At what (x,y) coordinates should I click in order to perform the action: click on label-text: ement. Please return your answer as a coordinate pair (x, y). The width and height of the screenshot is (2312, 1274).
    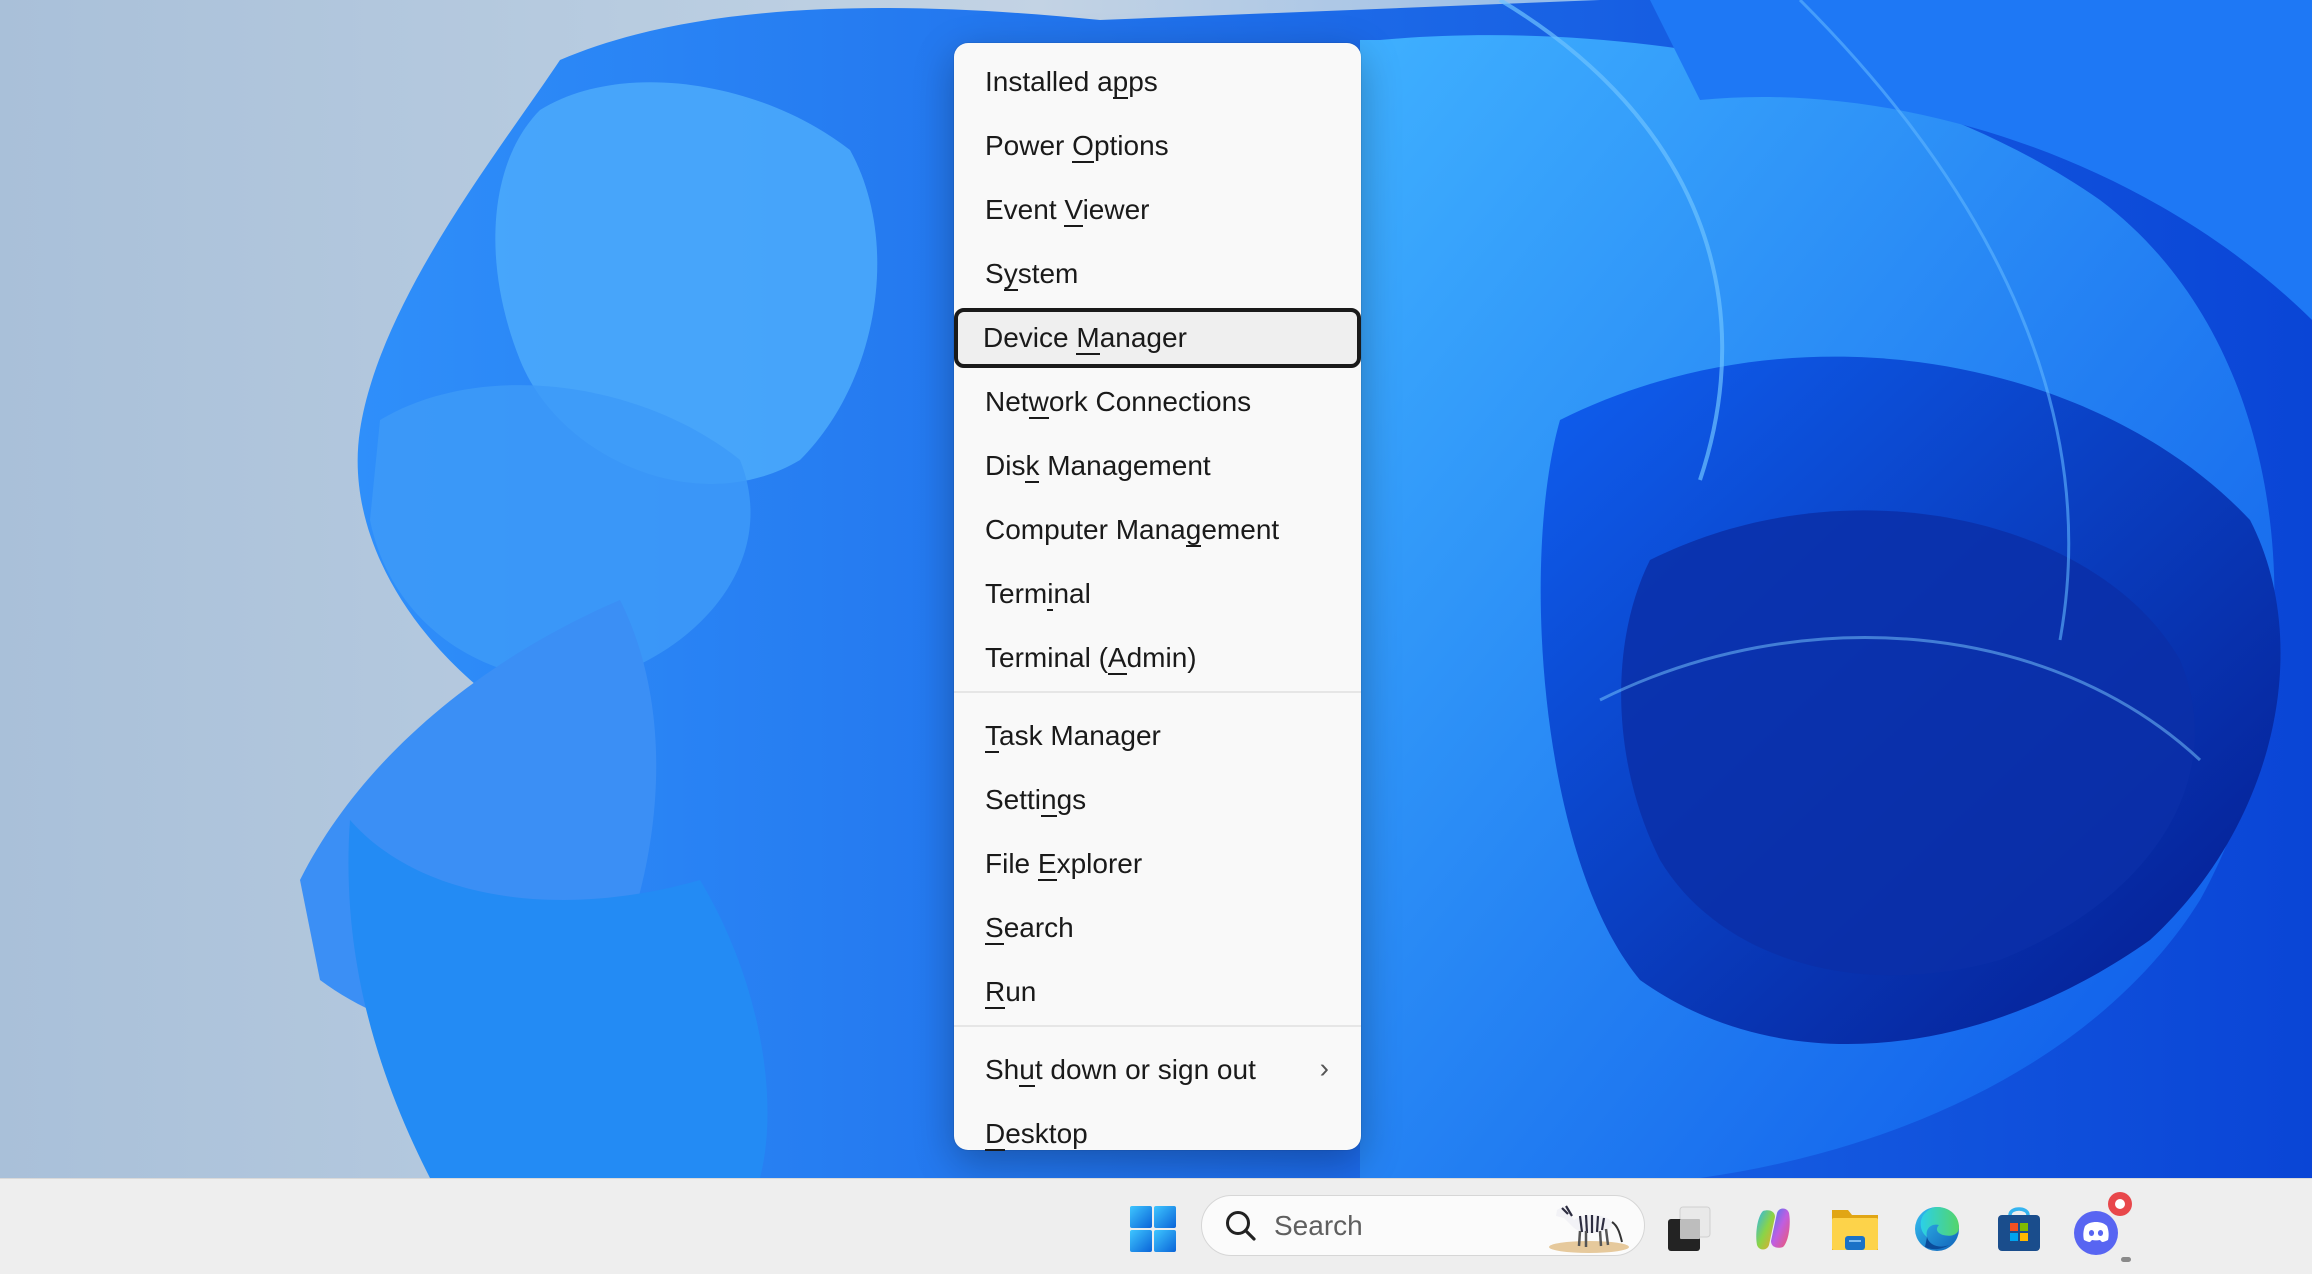
    Looking at the image, I should click on (1240, 529).